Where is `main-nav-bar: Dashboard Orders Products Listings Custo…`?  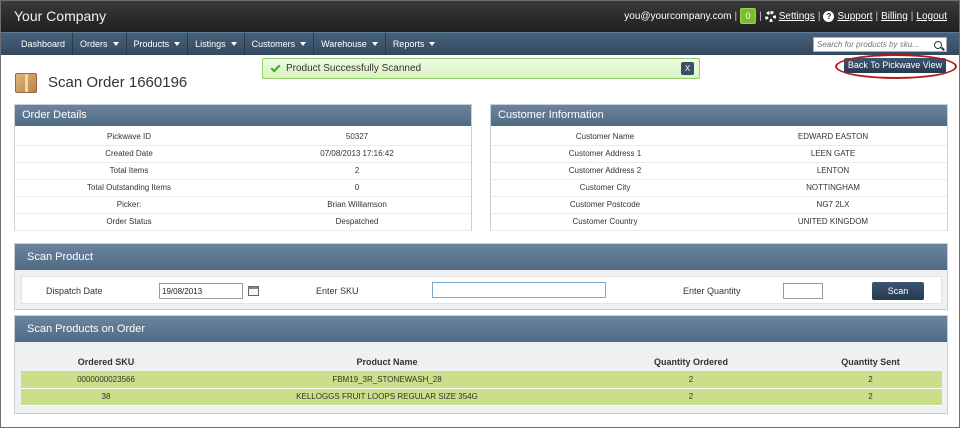
main-nav-bar: Dashboard Orders Products Listings Custo… is located at coordinates (480, 43).